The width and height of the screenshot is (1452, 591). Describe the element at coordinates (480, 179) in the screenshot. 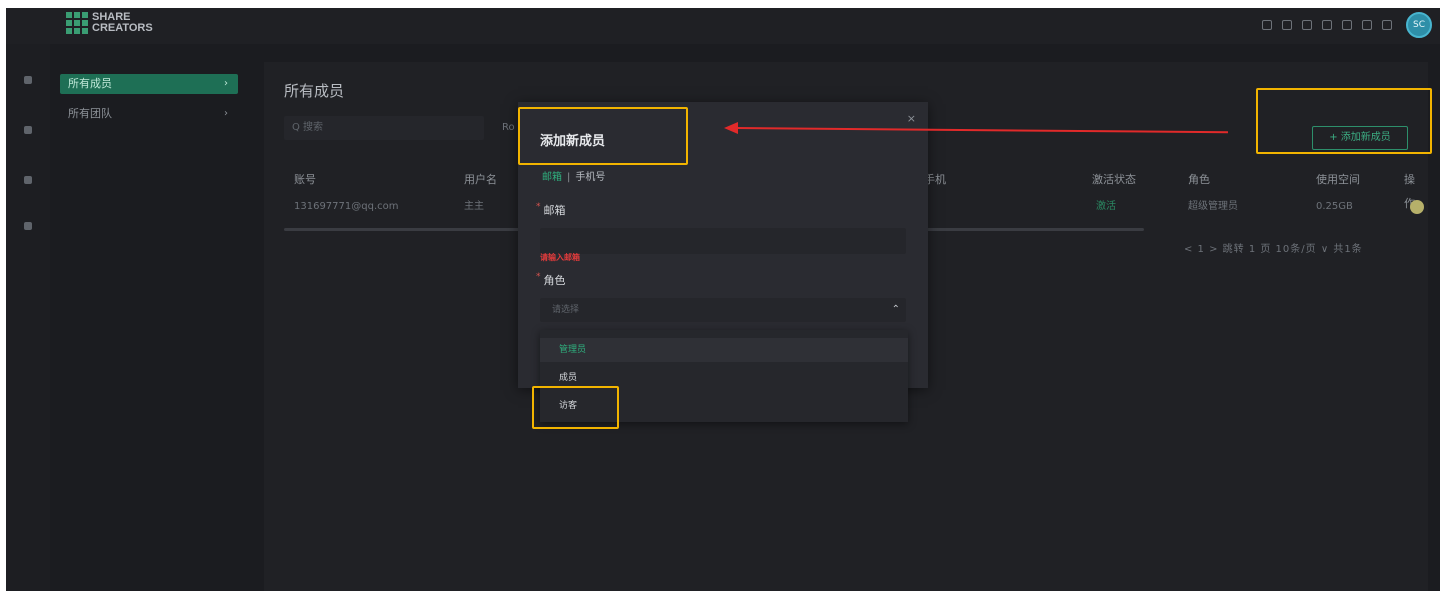

I see `column-header: 用户名` at that location.